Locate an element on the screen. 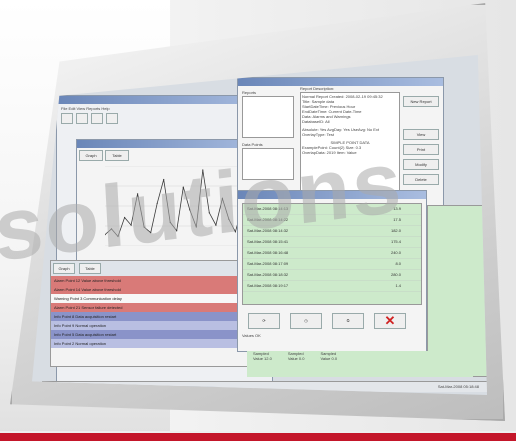  side-button-view: View is located at coordinates (421, 134).